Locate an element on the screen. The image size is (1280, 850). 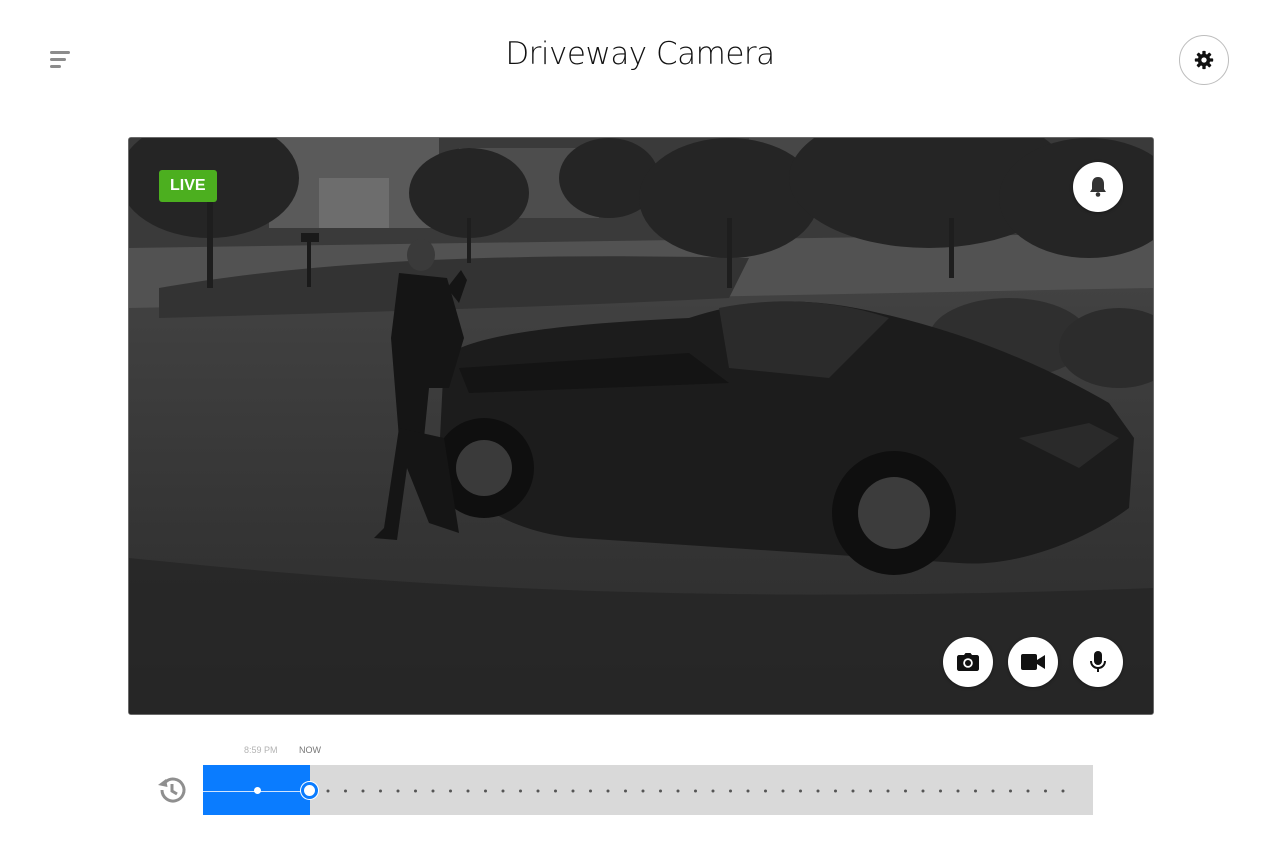
timeline-past-time: 8:59 PM is located at coordinates (261, 750).